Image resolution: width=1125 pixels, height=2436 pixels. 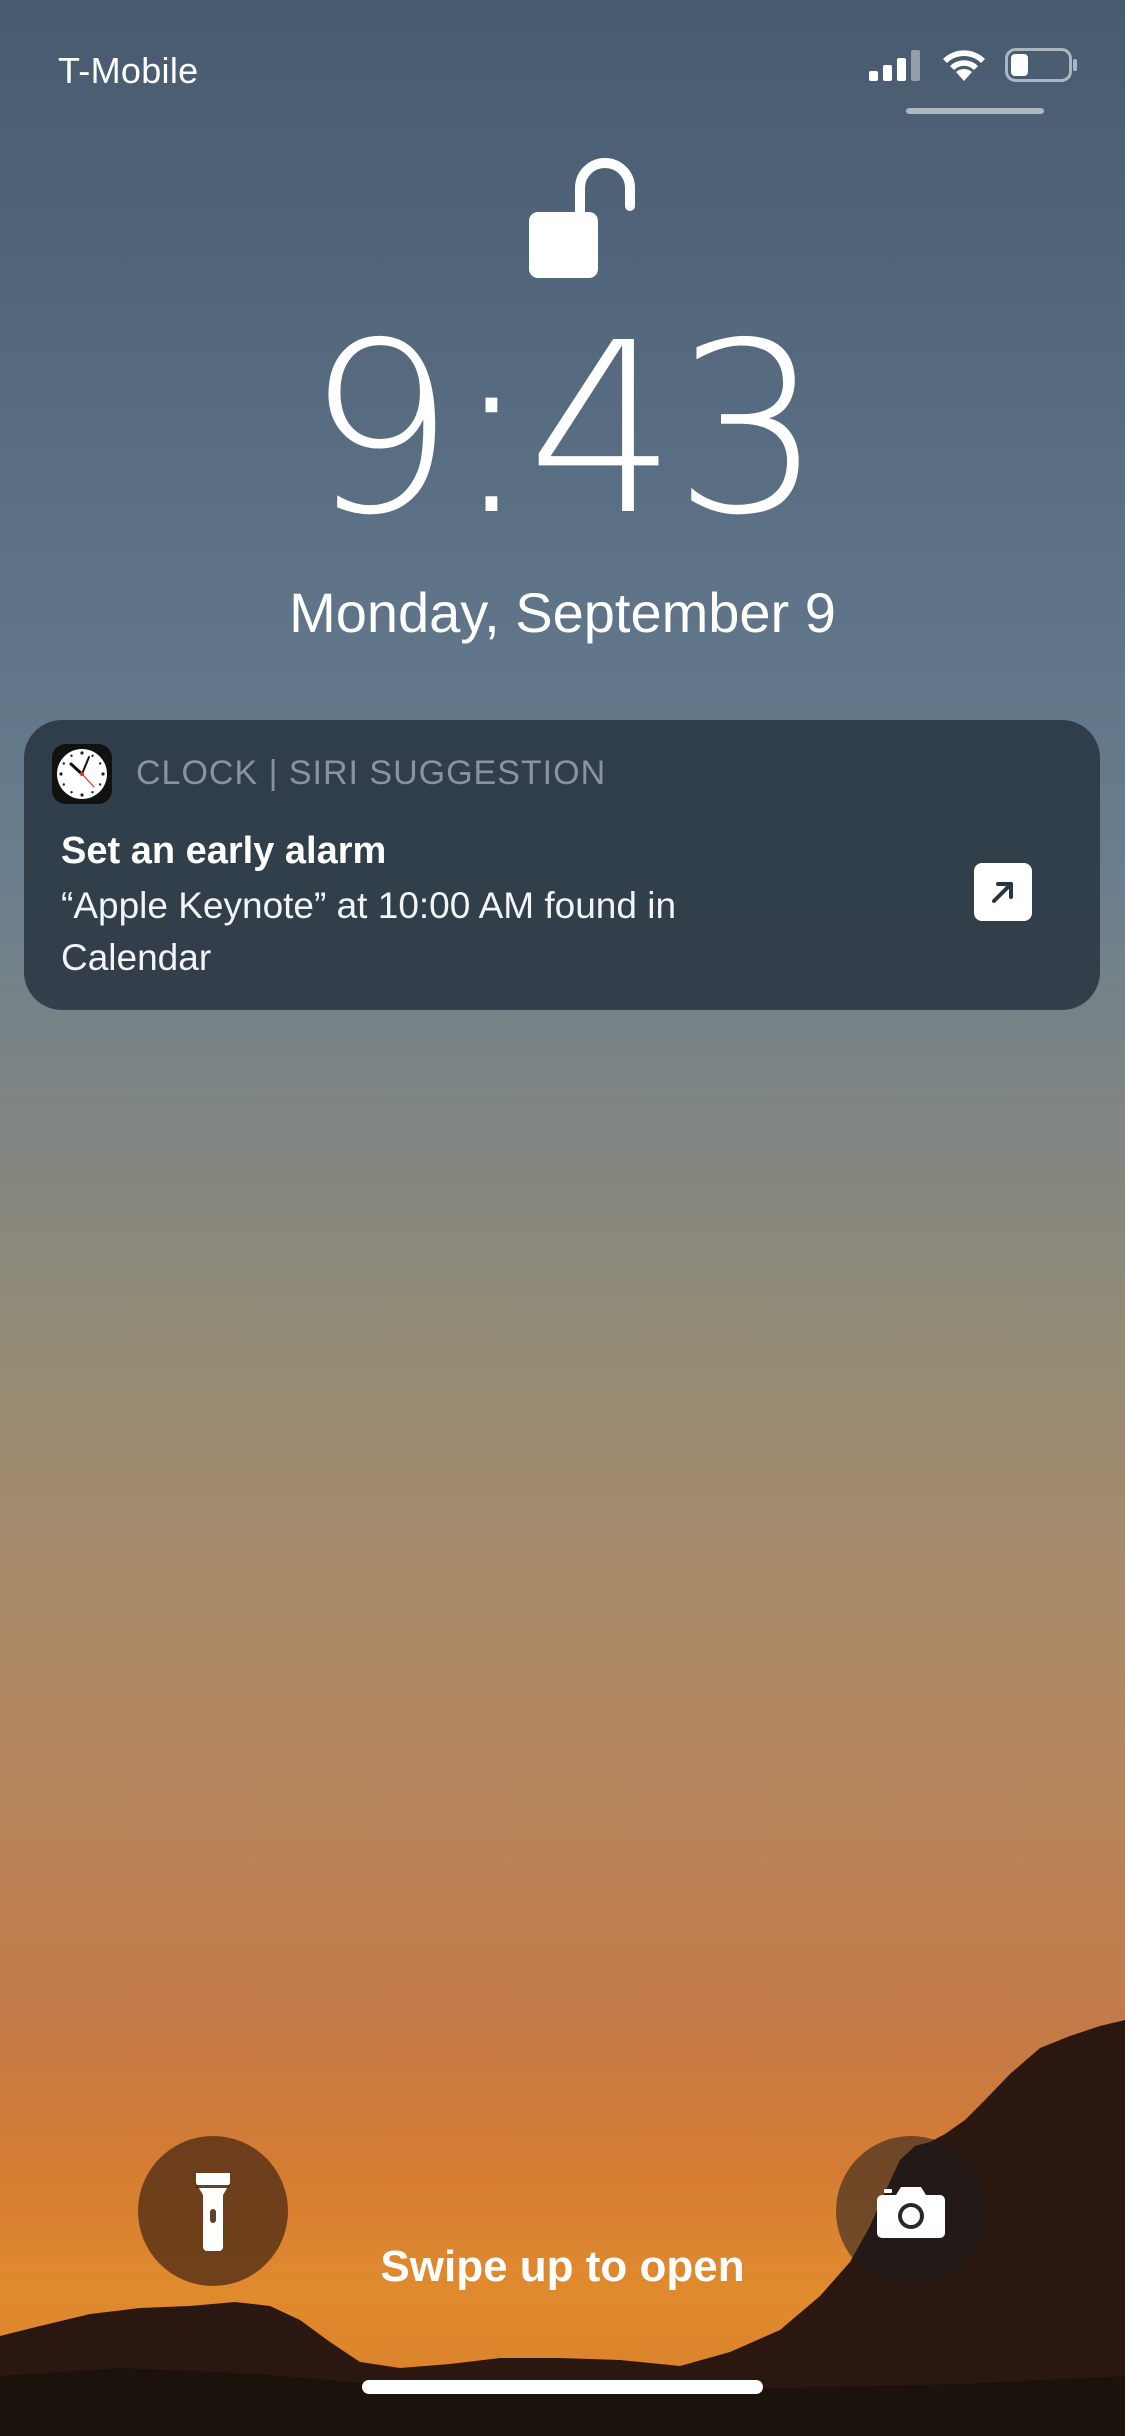 I want to click on status-bar: T-Mobile, so click(x=562, y=70).